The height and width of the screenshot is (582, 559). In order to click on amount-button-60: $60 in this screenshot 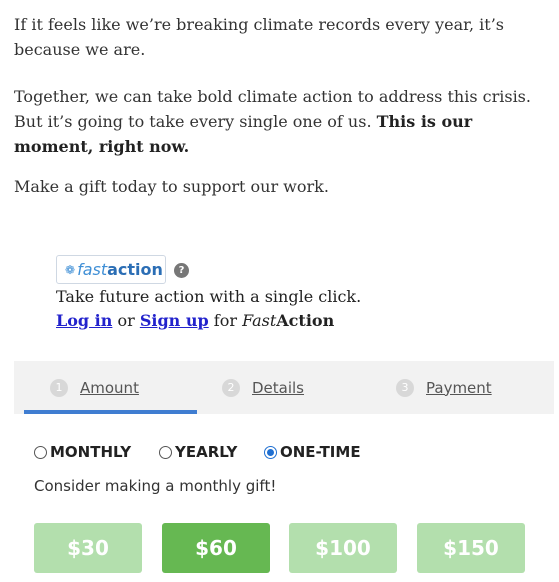, I will do `click(216, 548)`.